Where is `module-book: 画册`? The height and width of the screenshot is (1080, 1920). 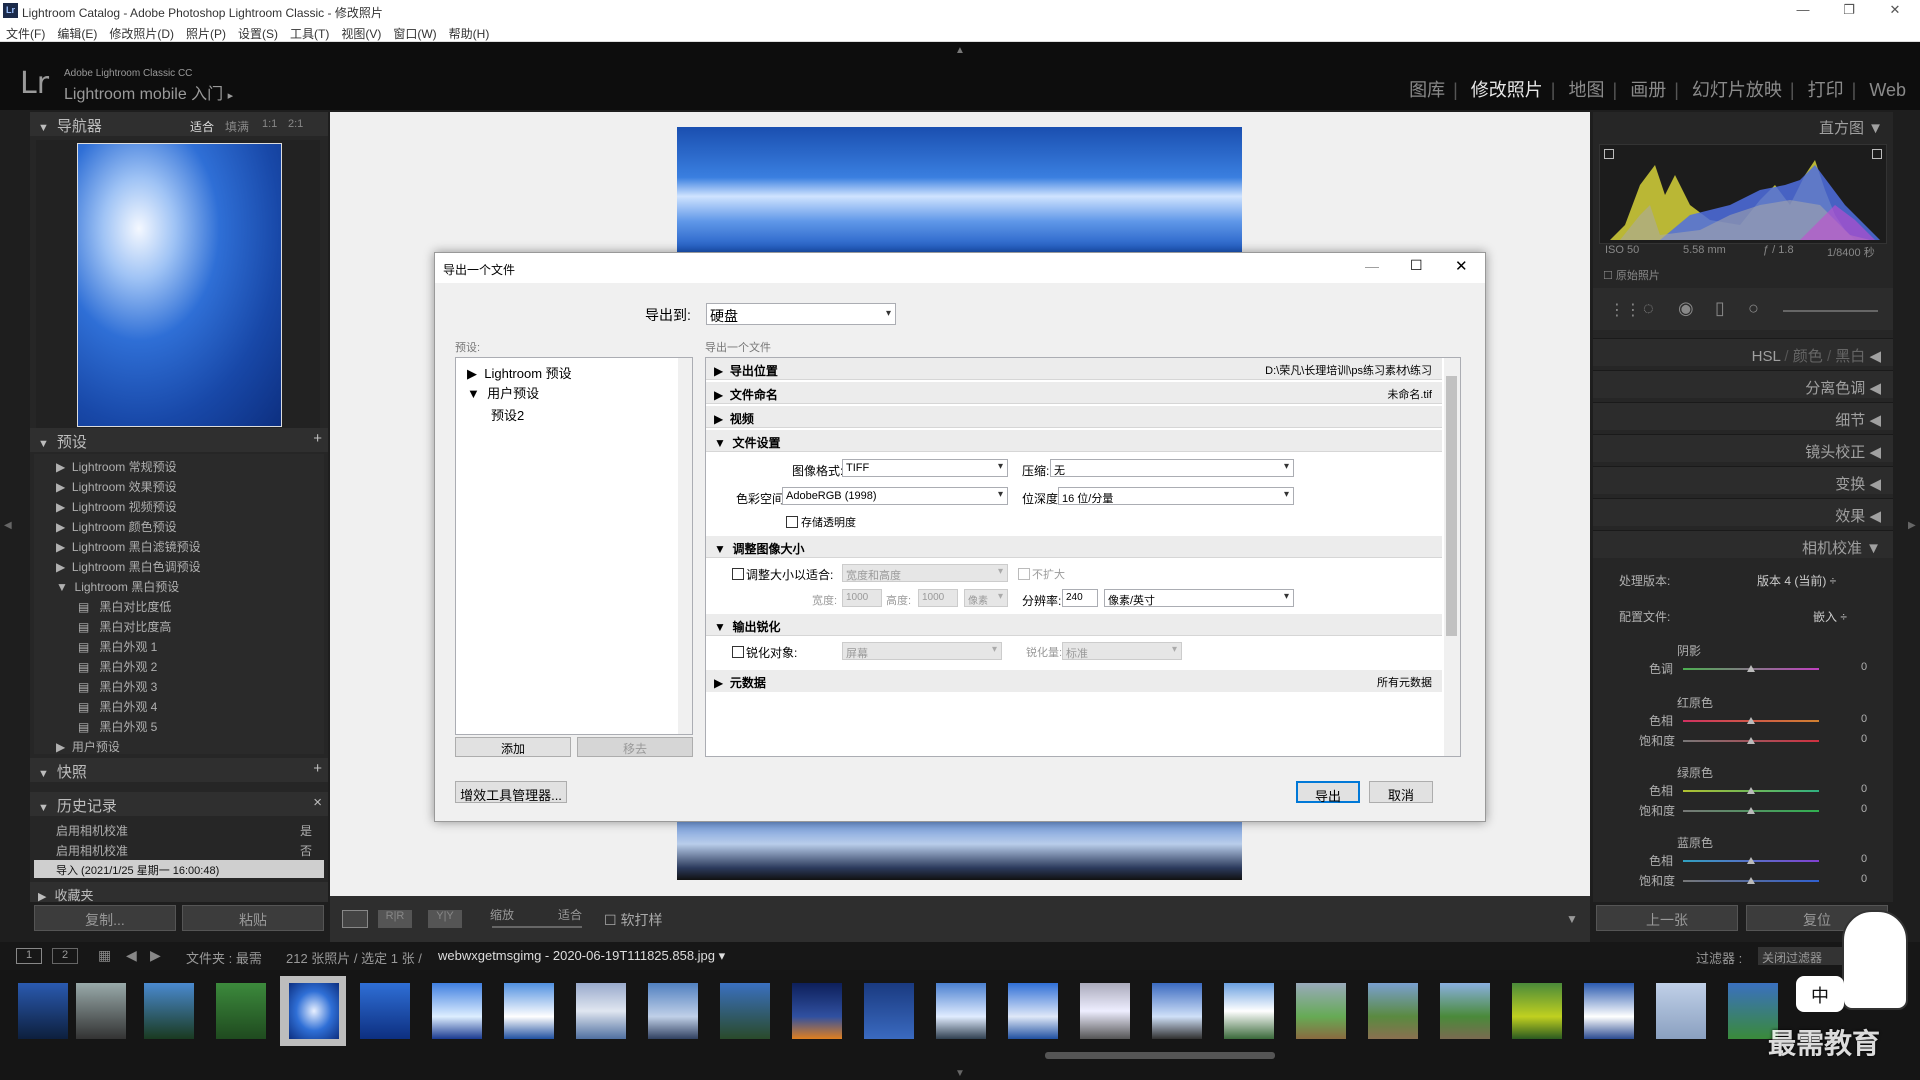 module-book: 画册 is located at coordinates (1648, 90).